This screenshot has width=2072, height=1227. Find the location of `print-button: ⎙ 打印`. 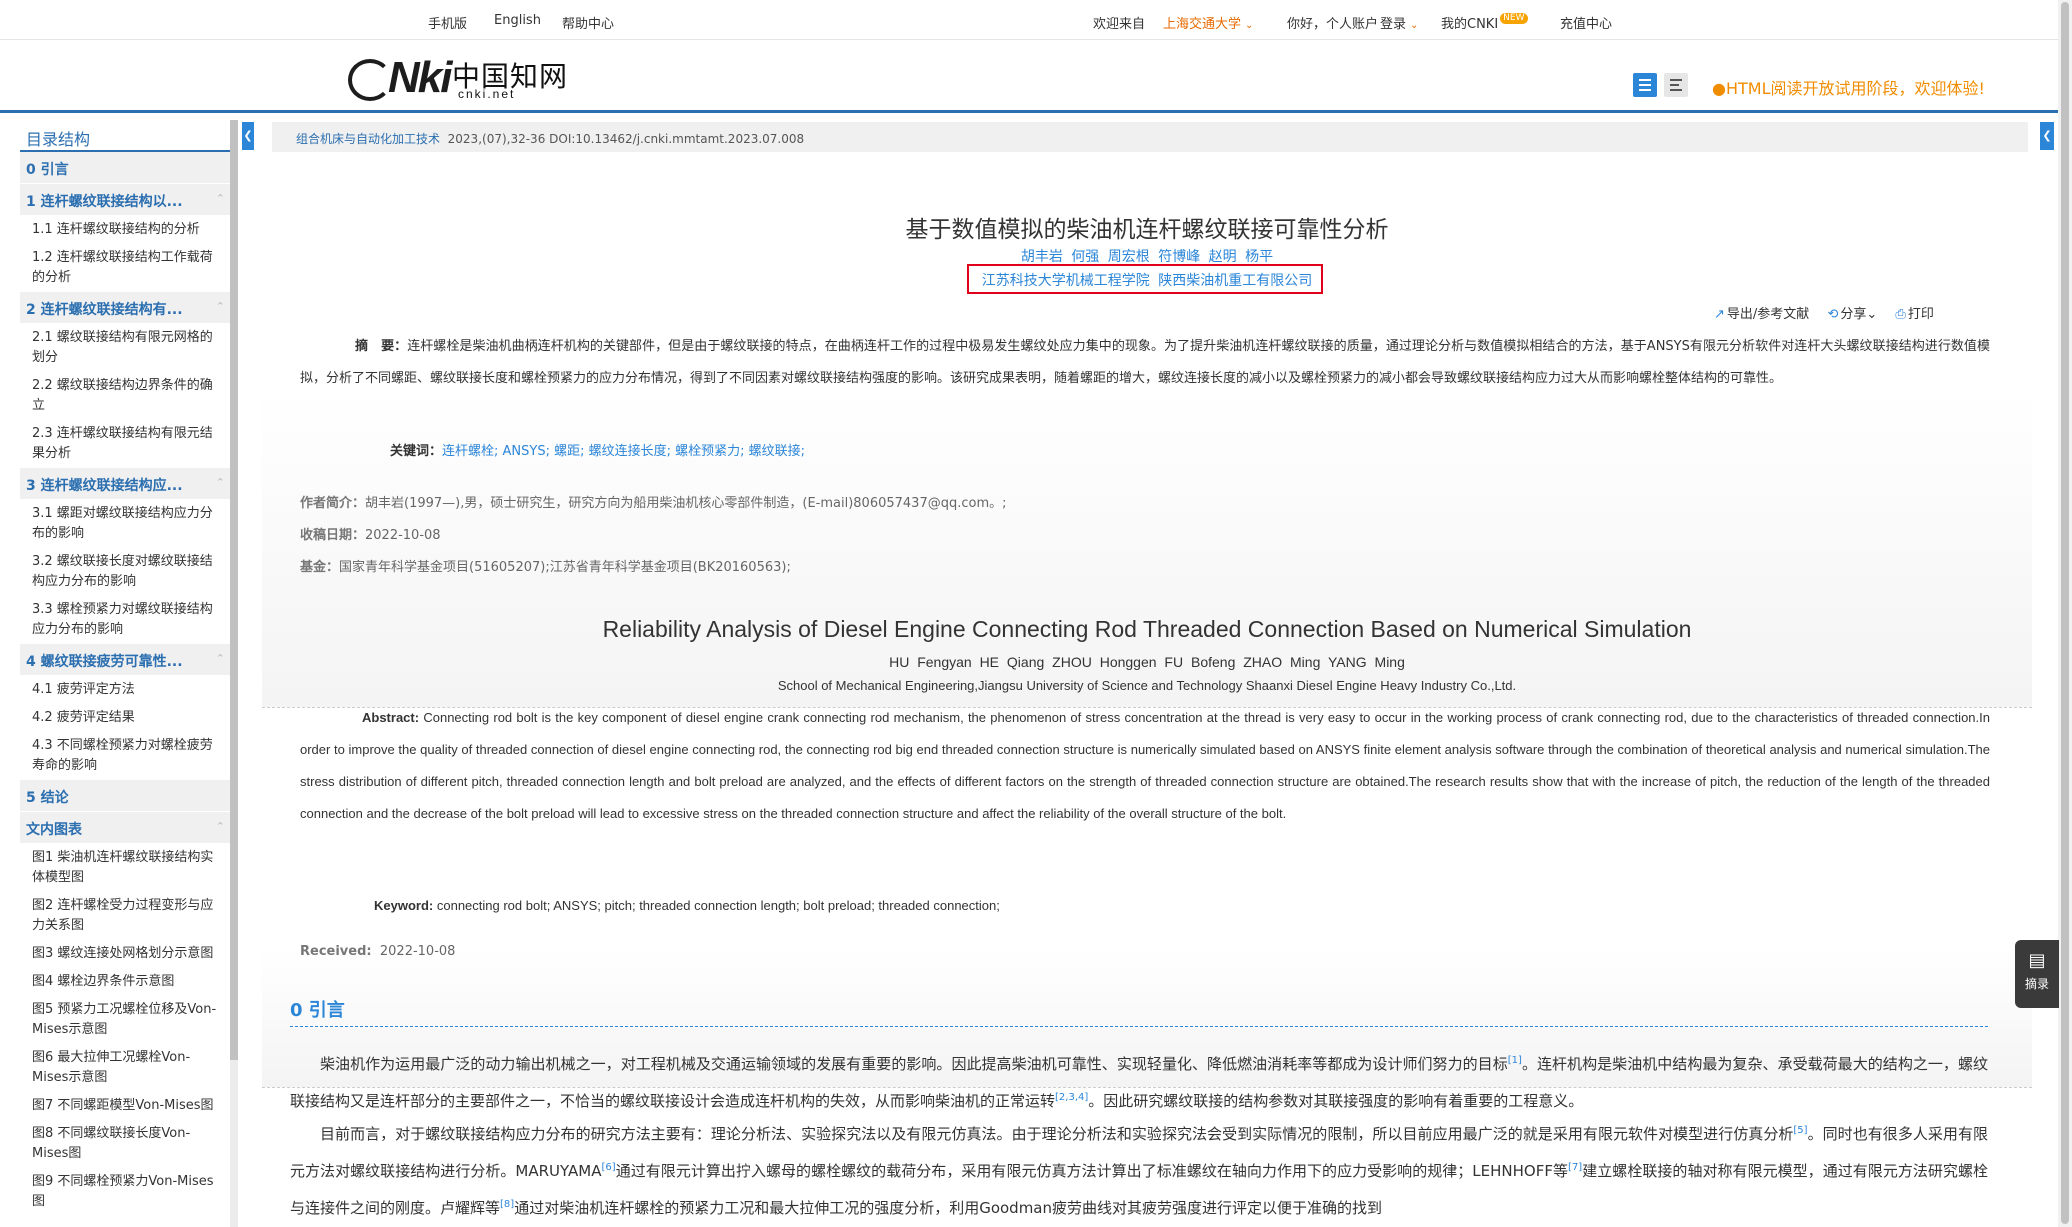

print-button: ⎙ 打印 is located at coordinates (1914, 314).